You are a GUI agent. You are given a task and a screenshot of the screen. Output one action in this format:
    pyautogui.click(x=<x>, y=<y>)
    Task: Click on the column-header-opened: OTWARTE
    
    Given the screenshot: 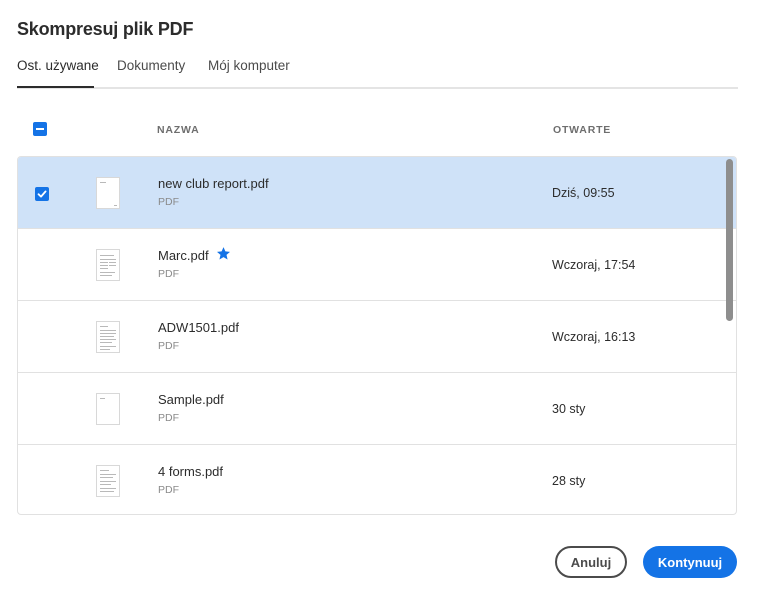 What is the action you would take?
    pyautogui.click(x=582, y=130)
    